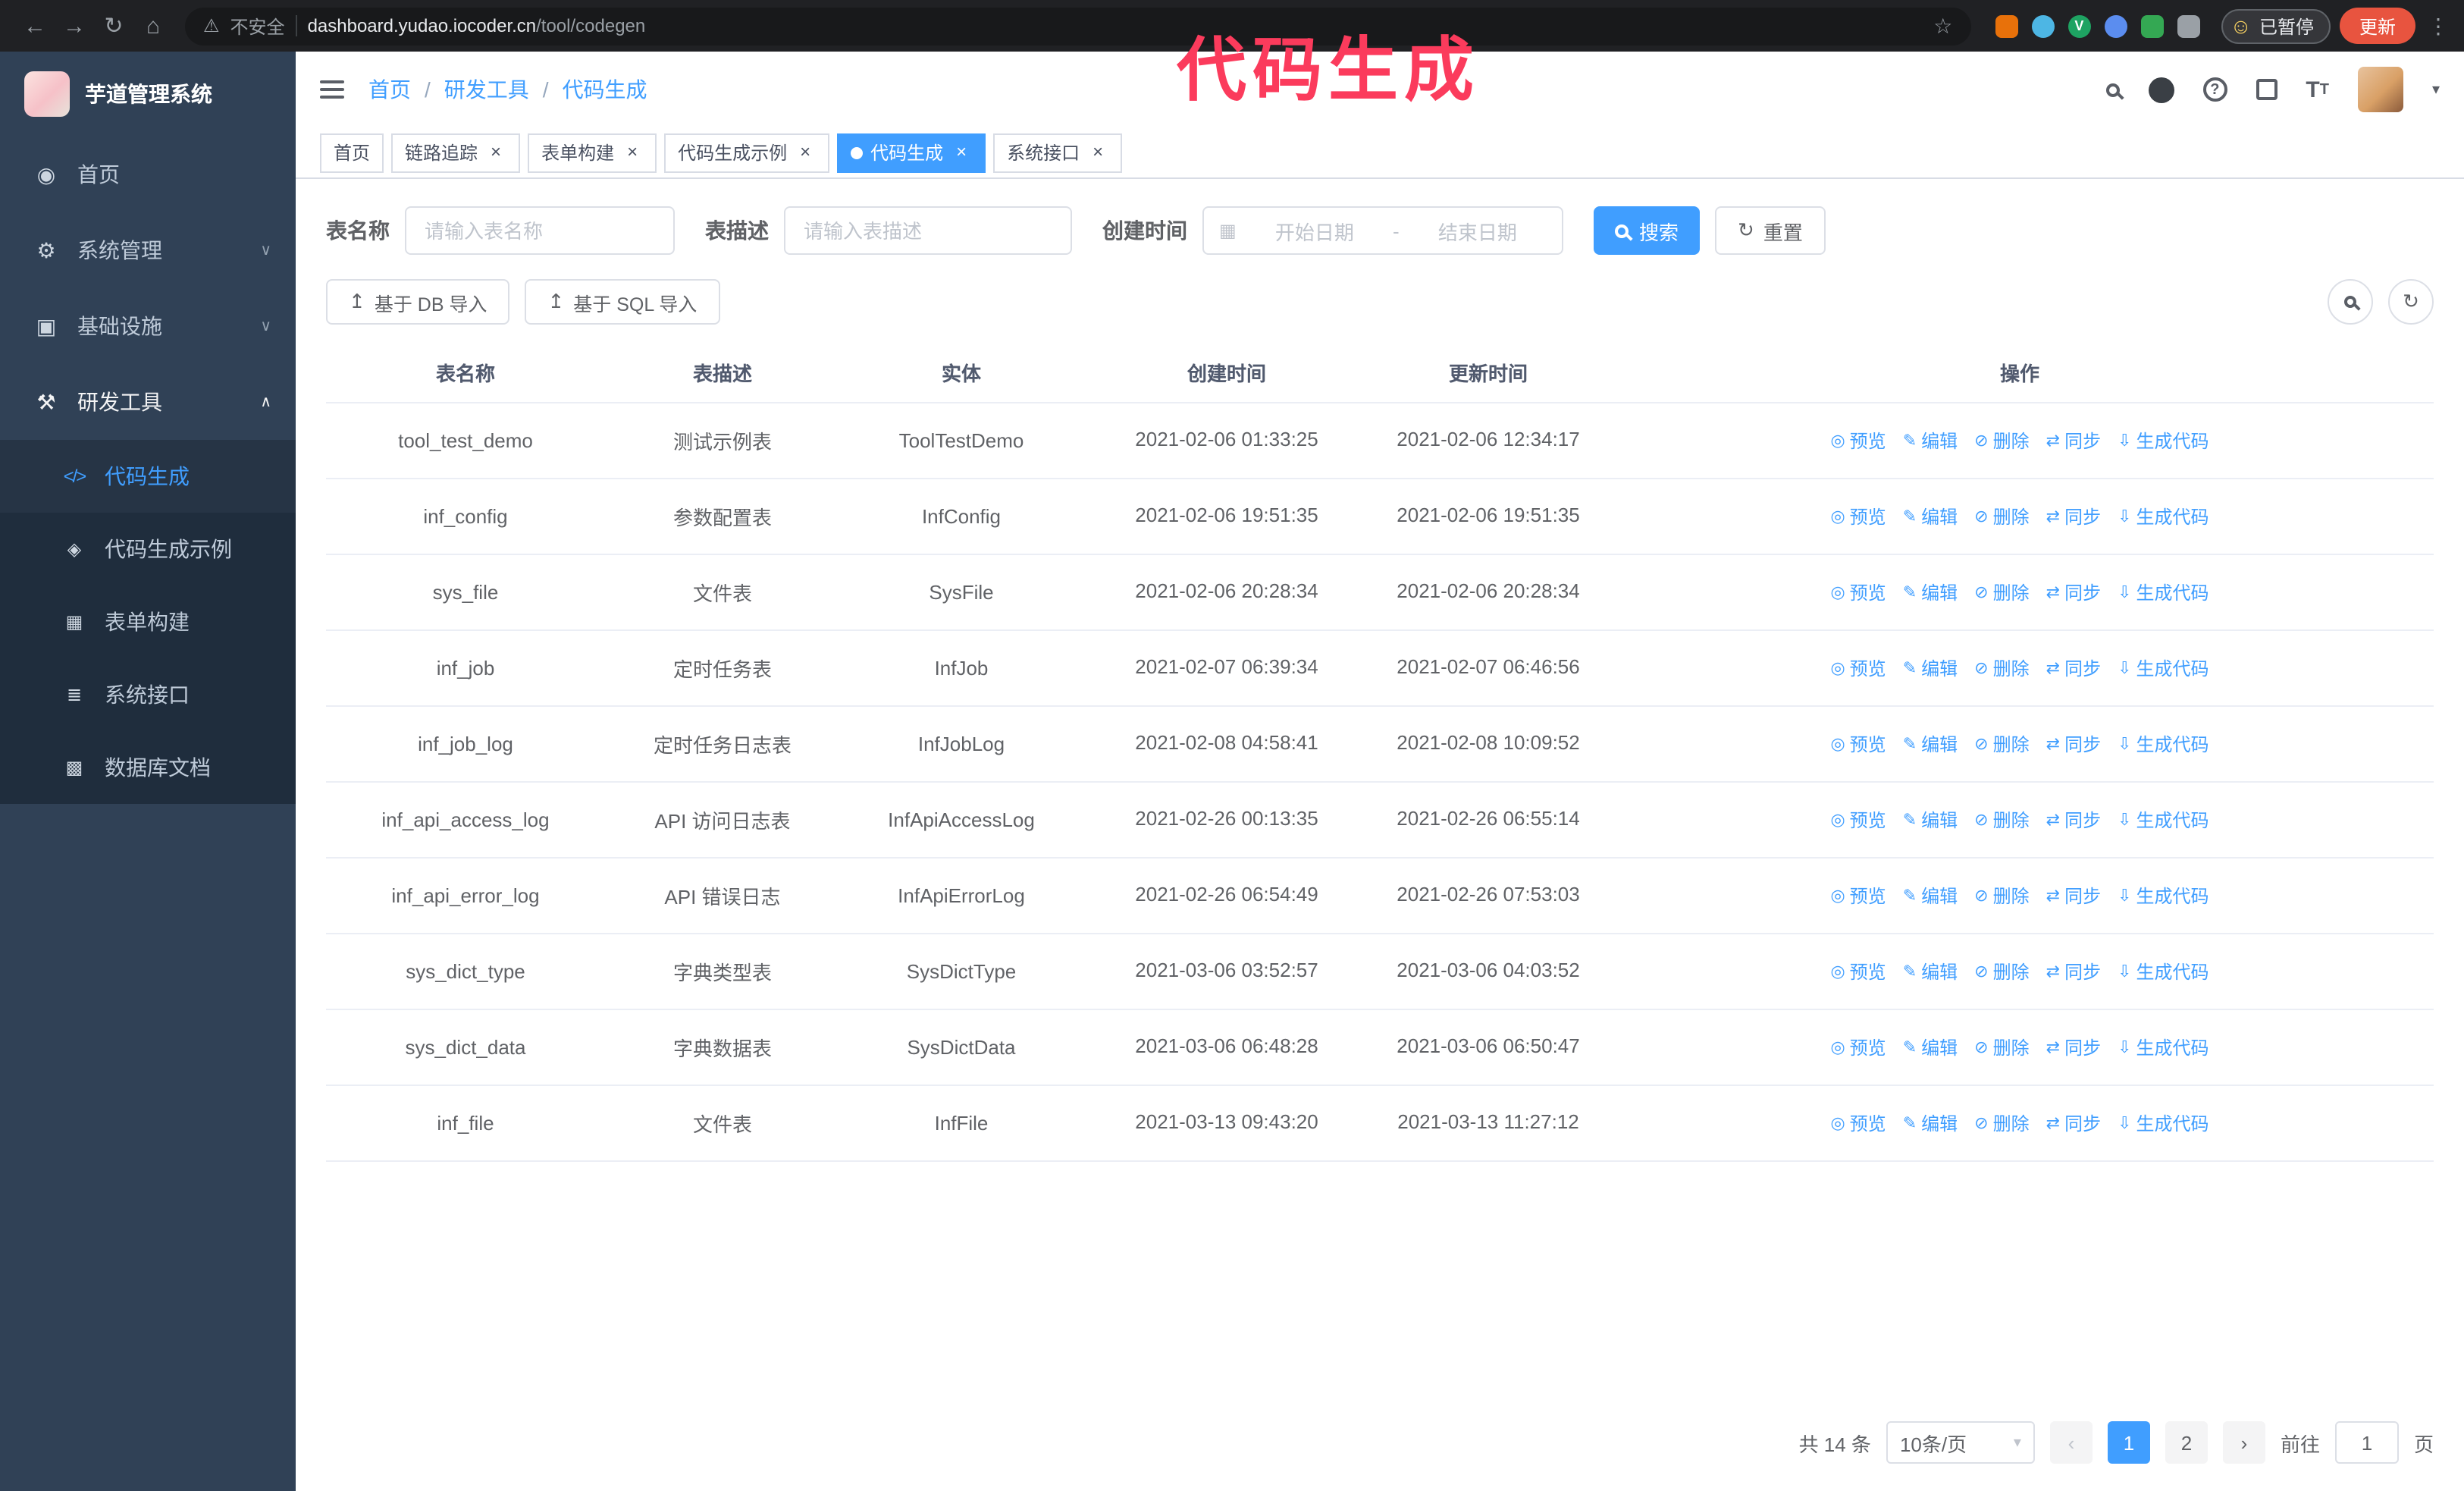  I want to click on help-icon: ?, so click(2214, 89).